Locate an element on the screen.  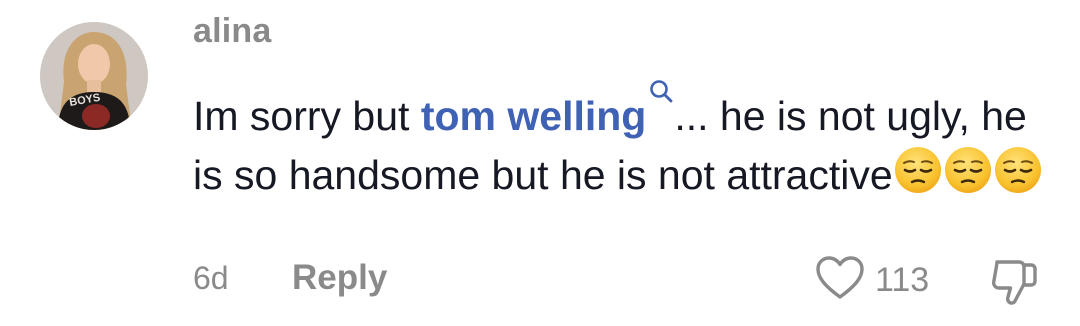
comment-username: alina is located at coordinates (232, 31).